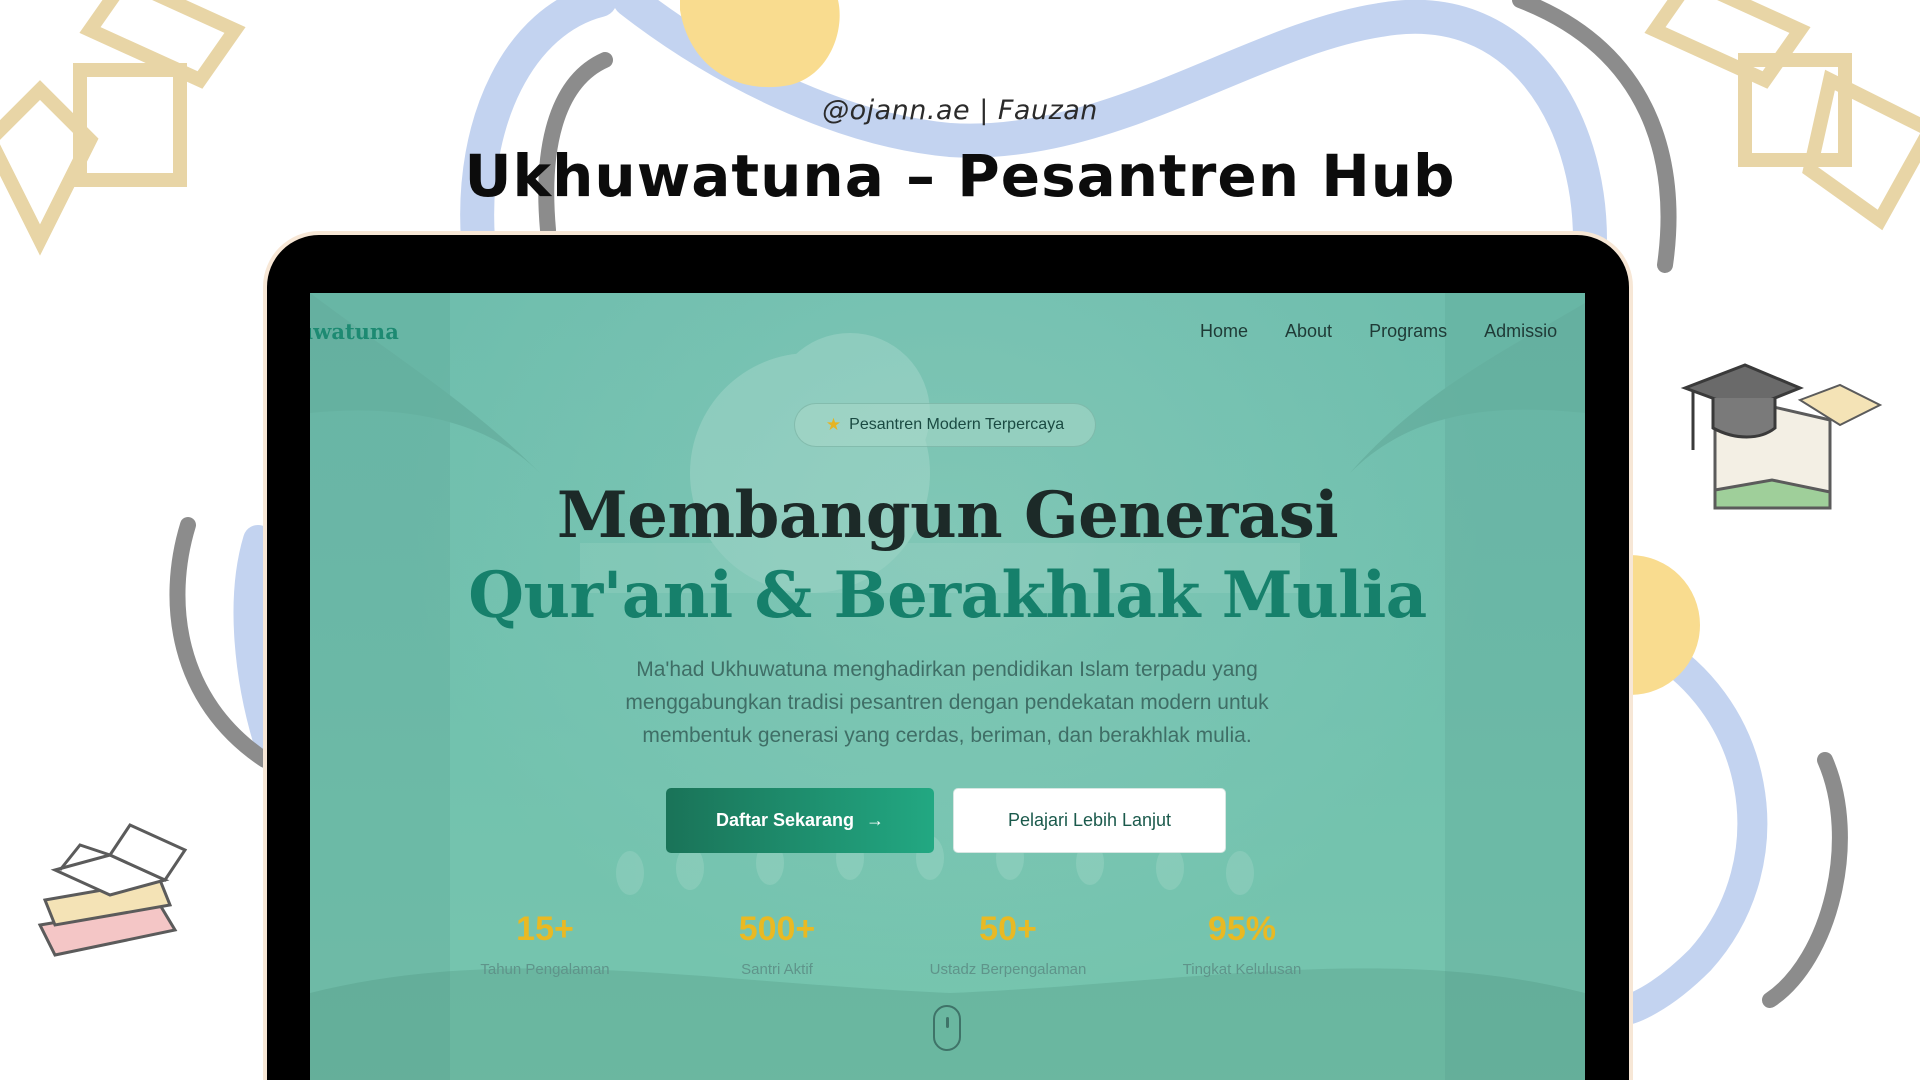  I want to click on stat-years-experience: 15+ Tahun Pengalaman, so click(545, 944).